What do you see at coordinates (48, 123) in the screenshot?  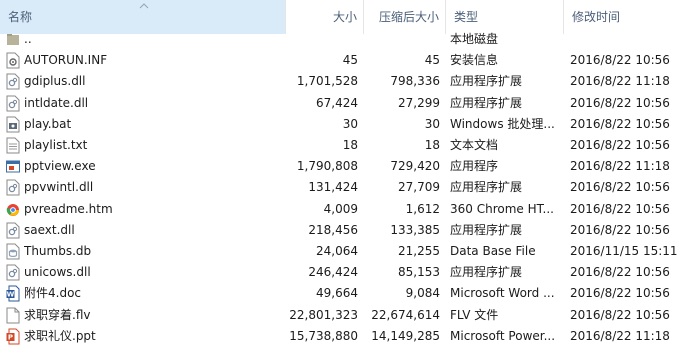 I see `file-name: play.bat` at bounding box center [48, 123].